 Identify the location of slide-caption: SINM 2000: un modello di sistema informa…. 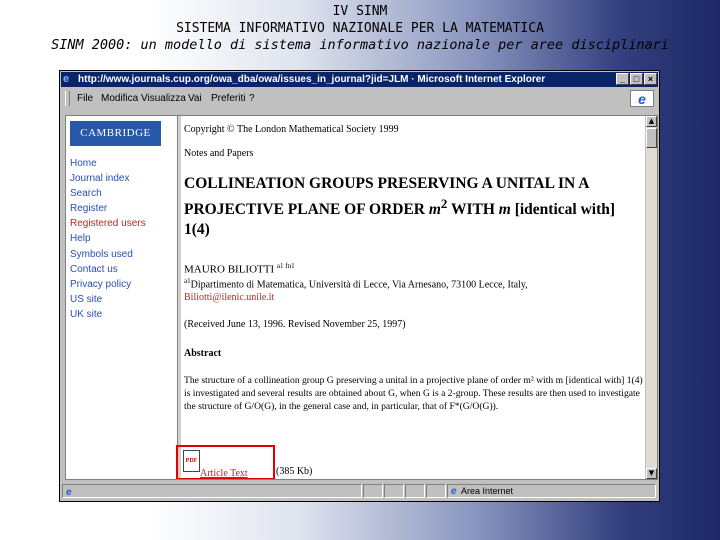
(360, 45).